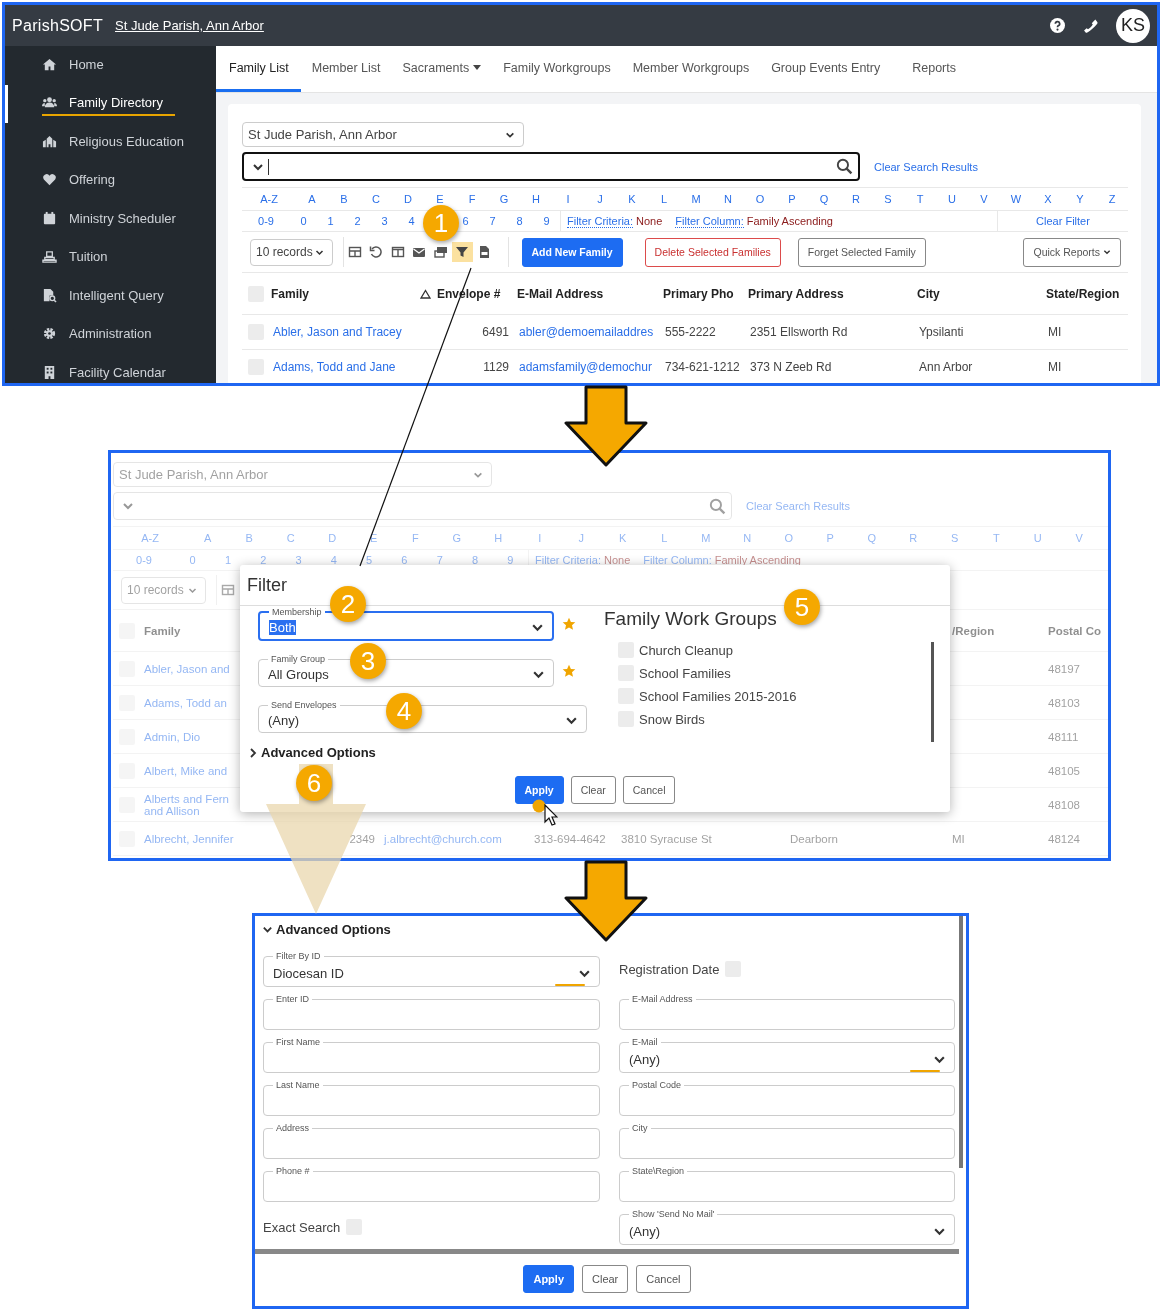 Image resolution: width=1161 pixels, height=1309 pixels. What do you see at coordinates (1016, 199) in the screenshot?
I see `letter-link: W` at bounding box center [1016, 199].